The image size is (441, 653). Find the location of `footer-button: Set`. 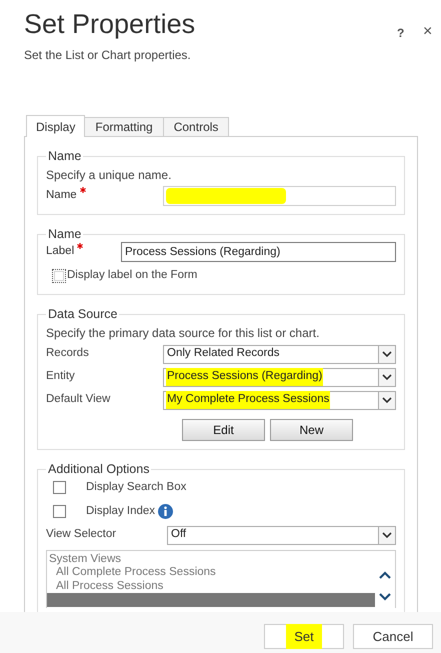

footer-button: Set is located at coordinates (304, 636).